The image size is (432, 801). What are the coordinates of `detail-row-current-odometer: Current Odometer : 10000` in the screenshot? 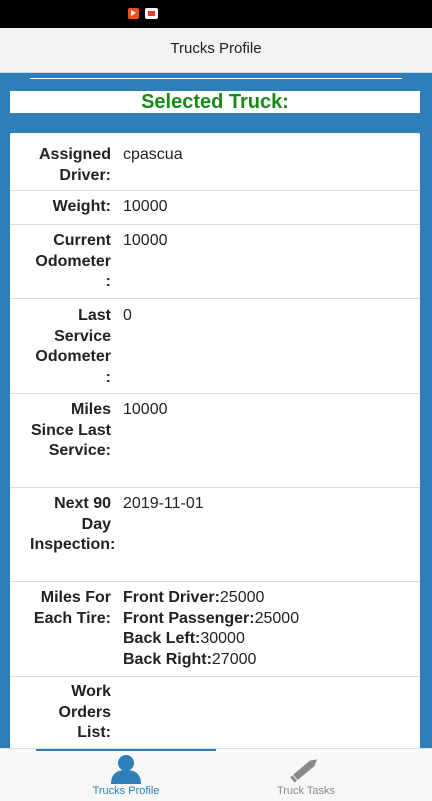 It's located at (215, 262).